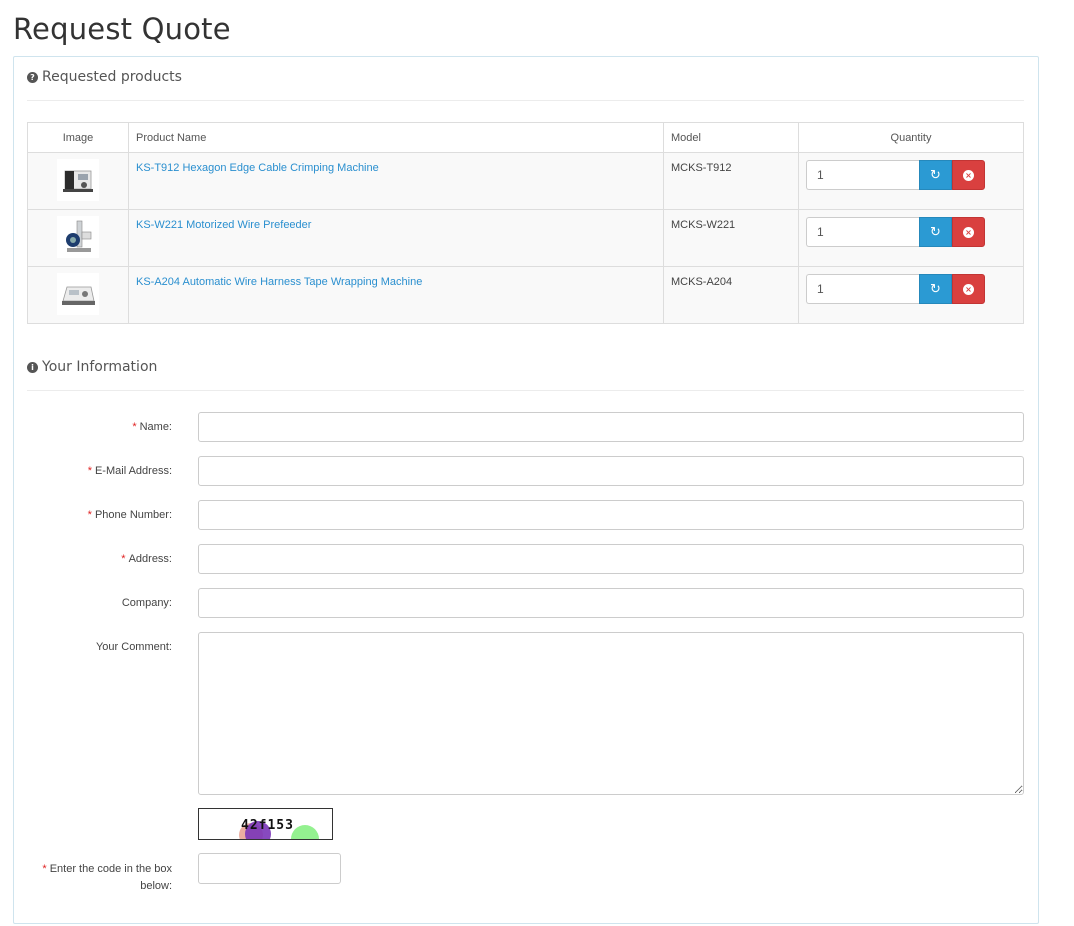  Describe the element at coordinates (223, 225) in the screenshot. I see `product-link: KS-W221 Motorized Wire Prefeeder` at that location.